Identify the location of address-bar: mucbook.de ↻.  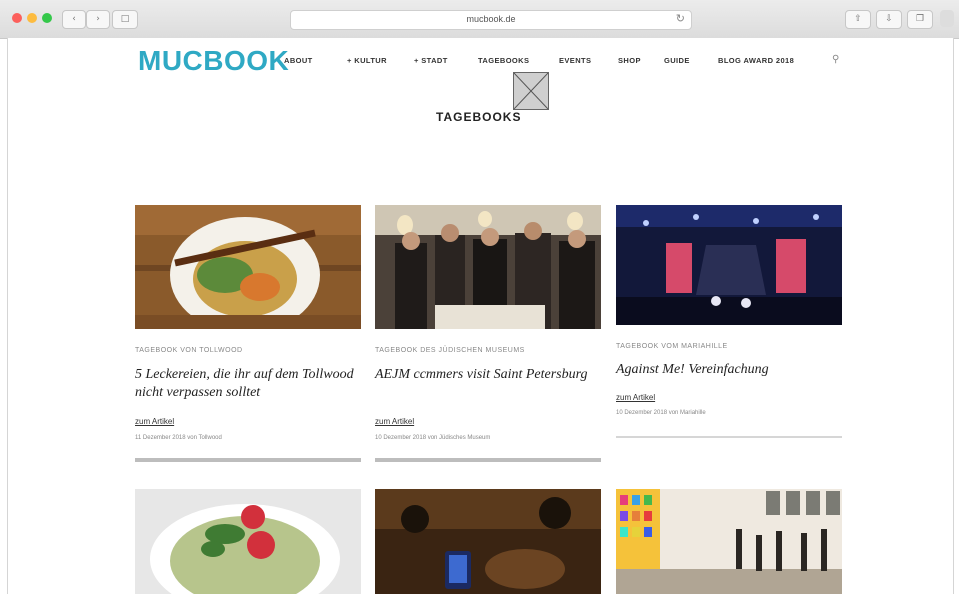
(491, 20).